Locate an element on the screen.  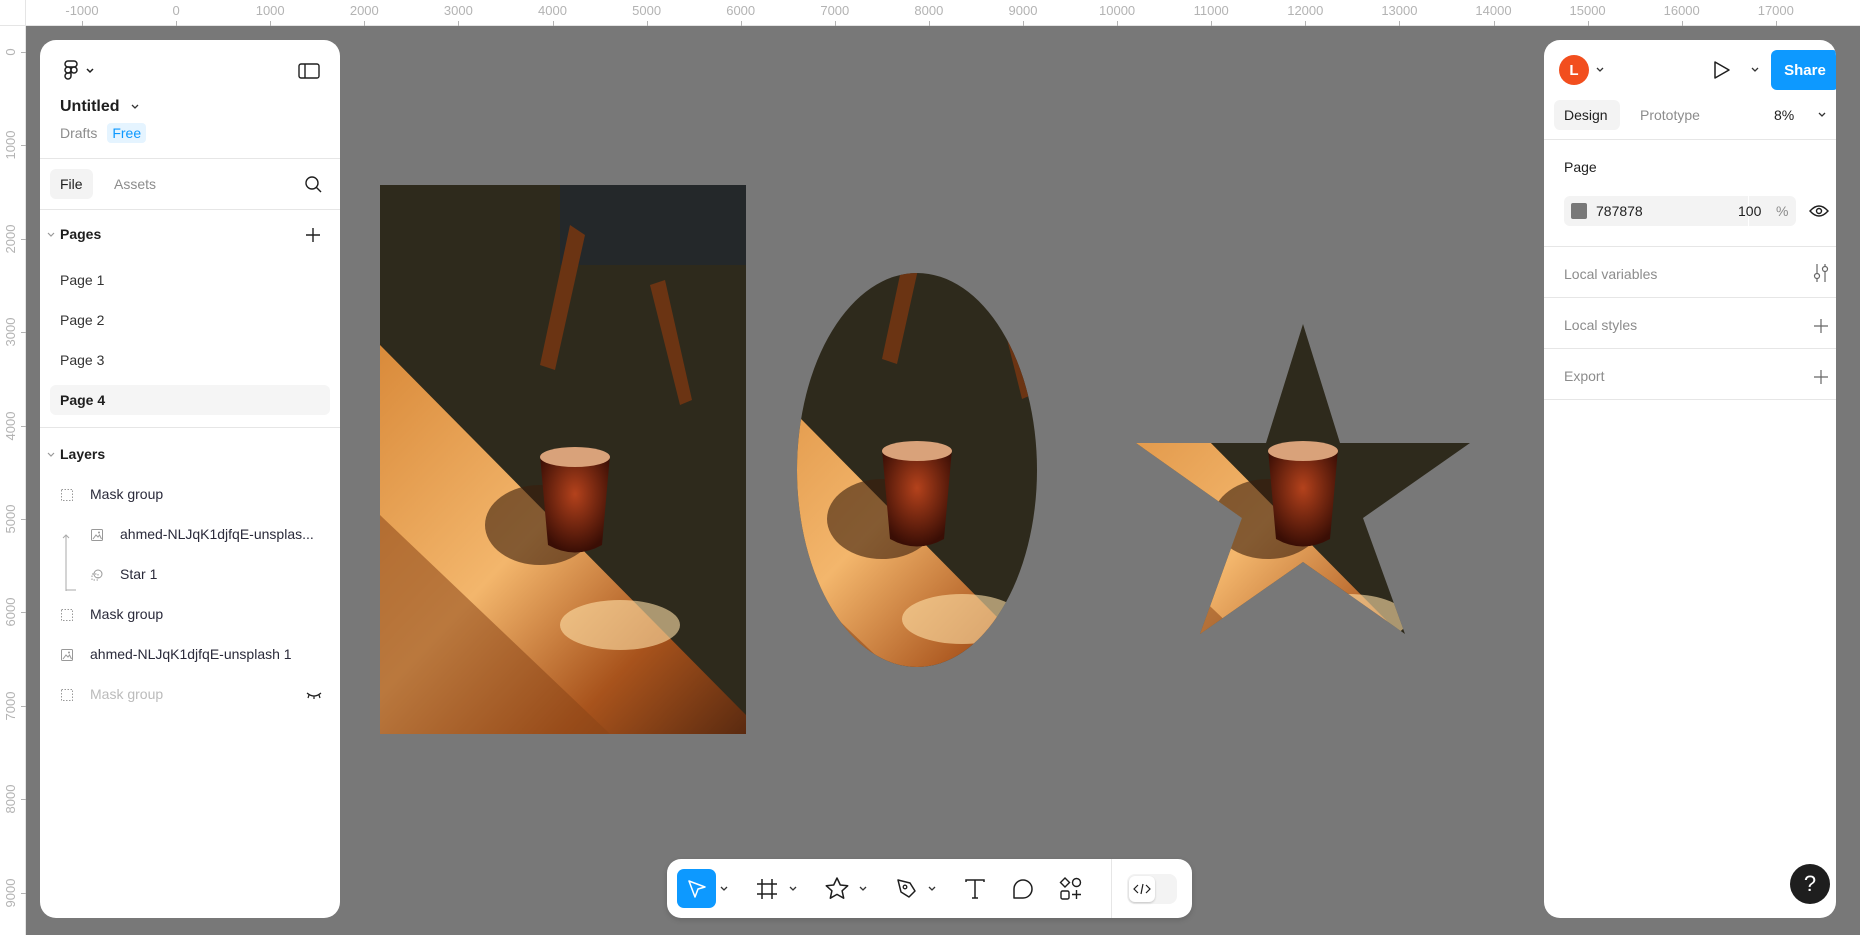
ruler-label: 8000 is located at coordinates (10, 799).